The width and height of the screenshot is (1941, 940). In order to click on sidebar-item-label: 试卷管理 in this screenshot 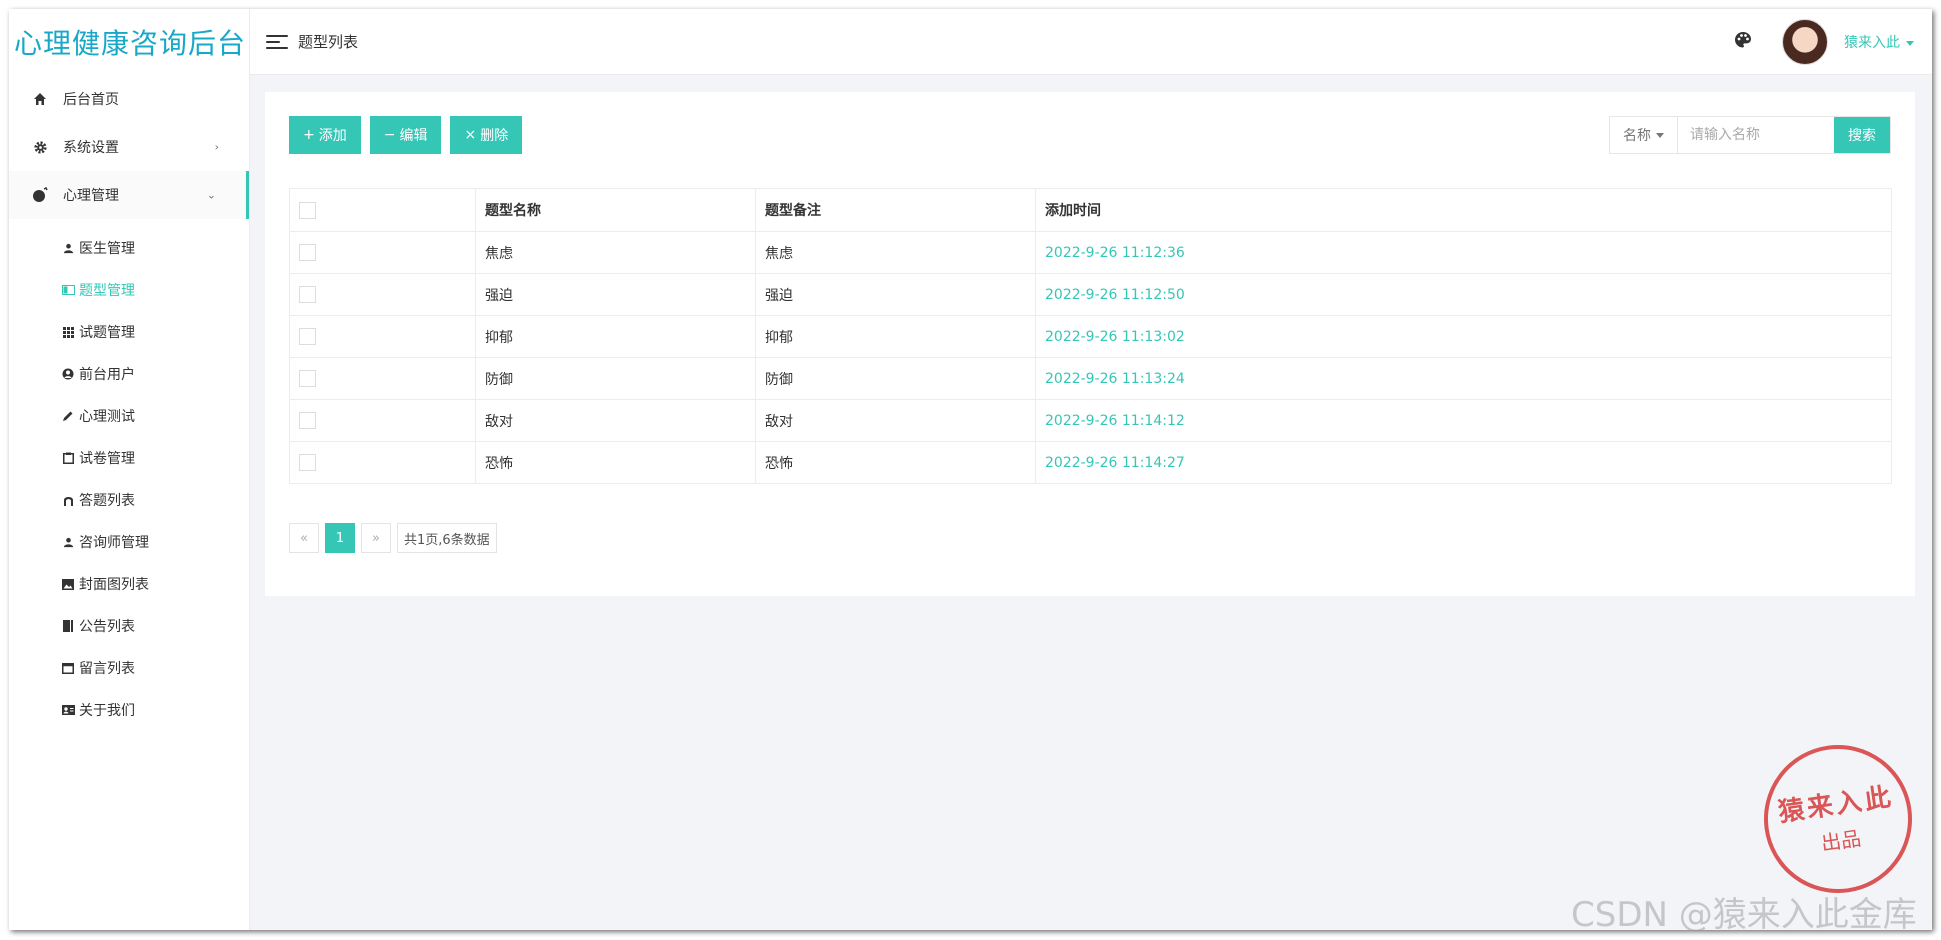, I will do `click(107, 459)`.